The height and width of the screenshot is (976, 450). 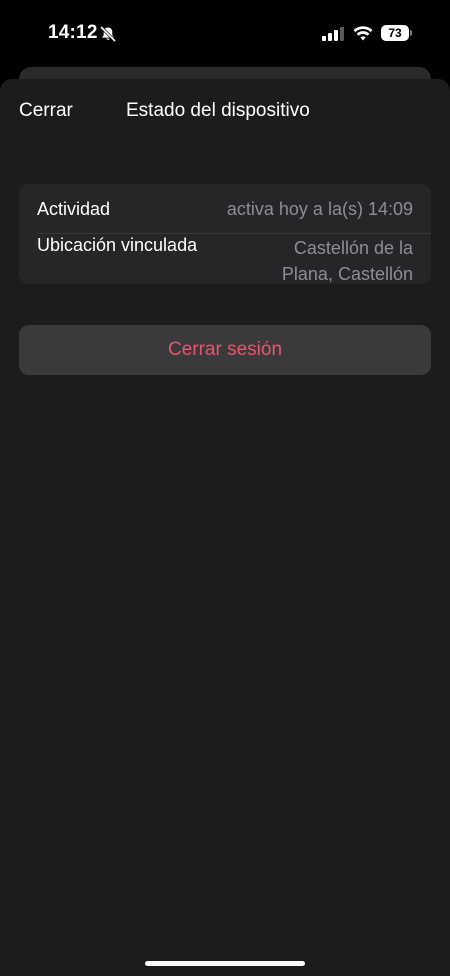 I want to click on linked-location-value: Castellón de la Plana, Castellón, so click(x=347, y=261).